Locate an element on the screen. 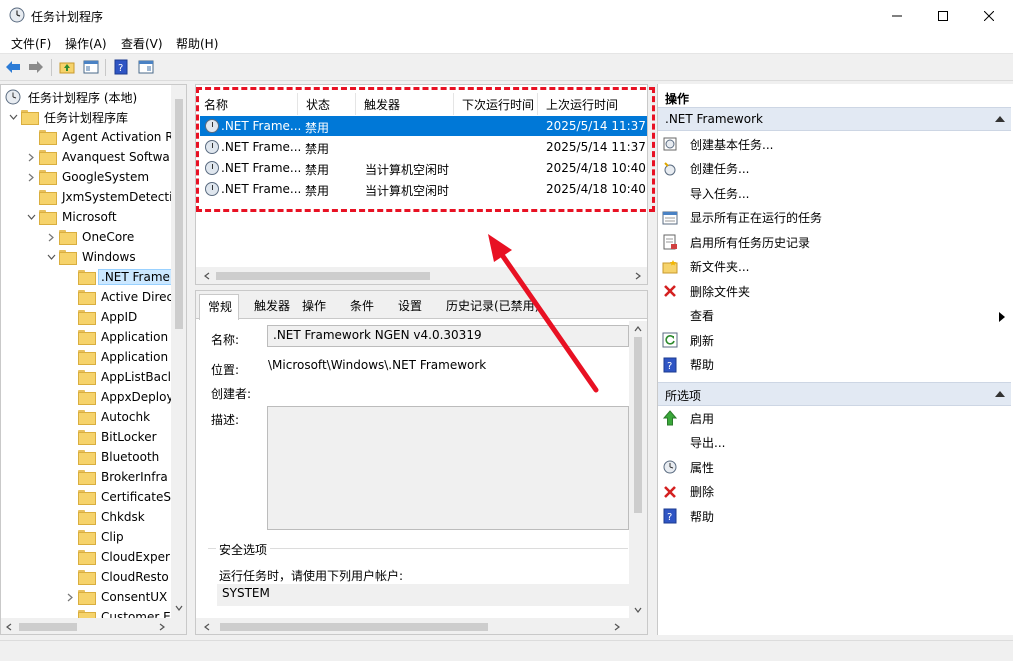 This screenshot has height=661, width=1013. tree-item: GoogleSystem is located at coordinates (88, 177).